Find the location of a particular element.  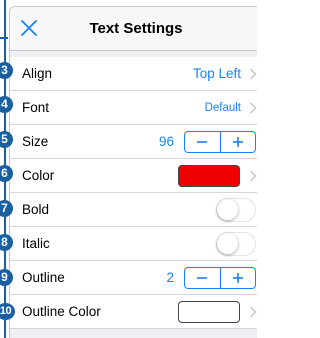

size-decrement-button is located at coordinates (202, 142).